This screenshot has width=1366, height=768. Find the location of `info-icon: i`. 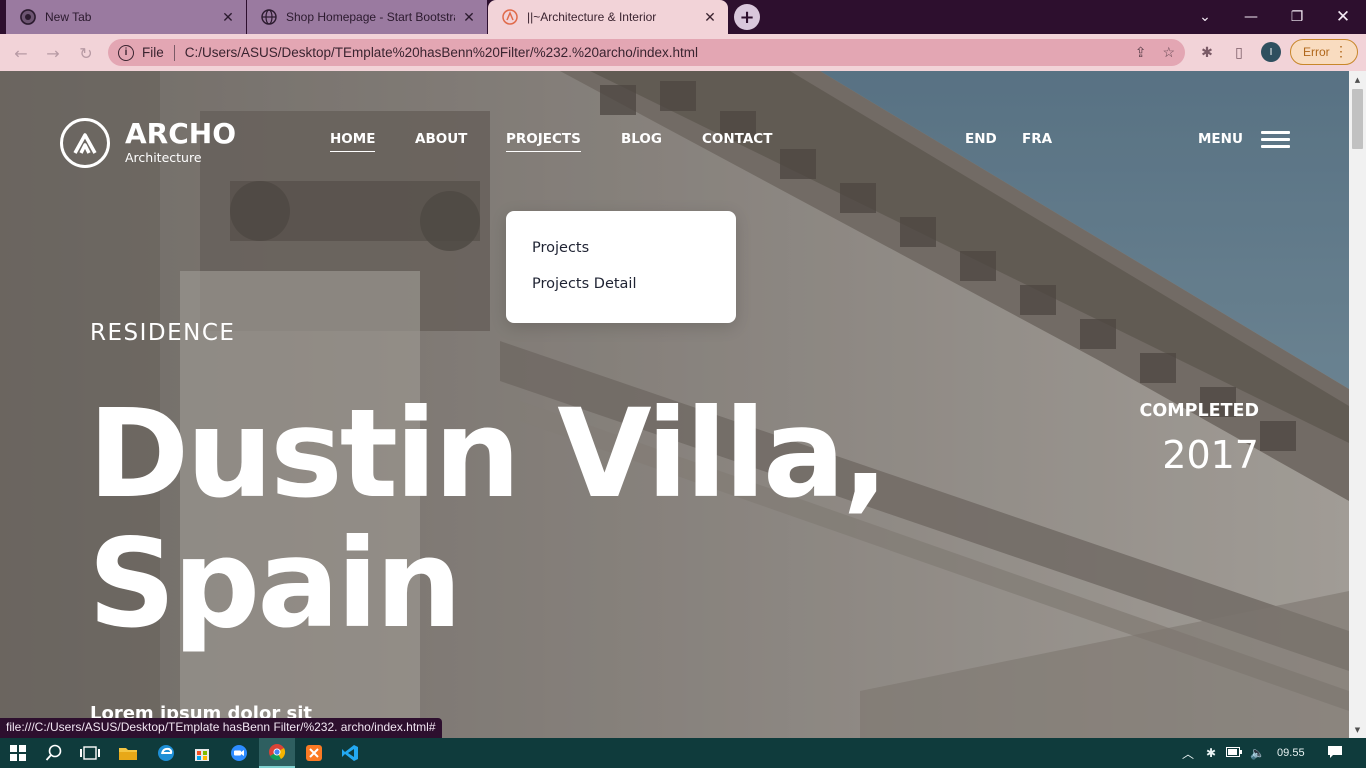

info-icon: i is located at coordinates (126, 52).